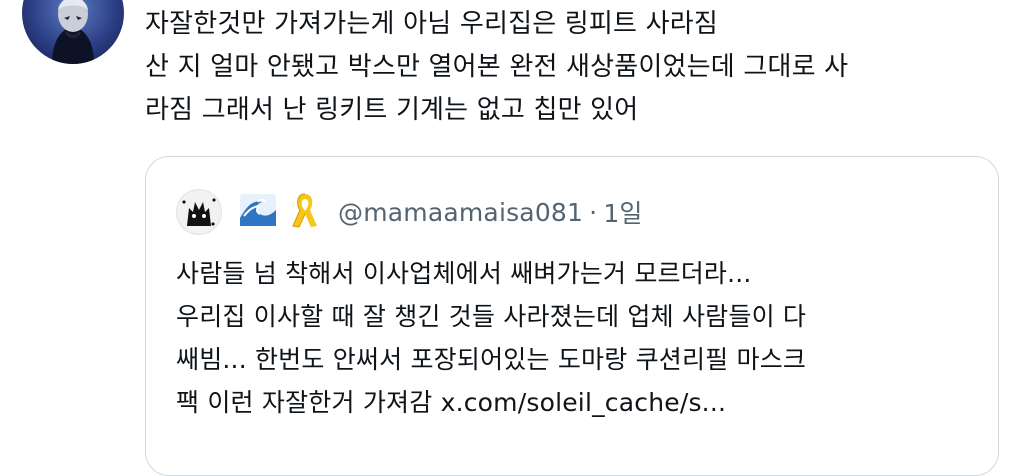 This screenshot has width=1024, height=476. I want to click on post-line: 라짐 그래서 난 링키트 기계는 없고 칩만 있어, so click(392, 110).